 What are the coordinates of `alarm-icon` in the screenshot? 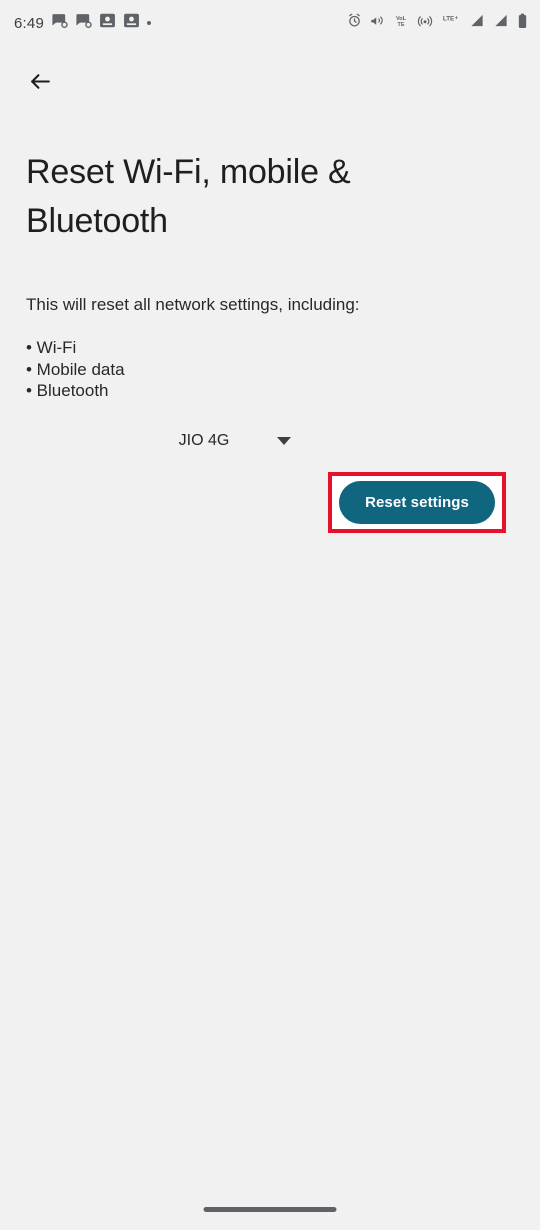 It's located at (354, 23).